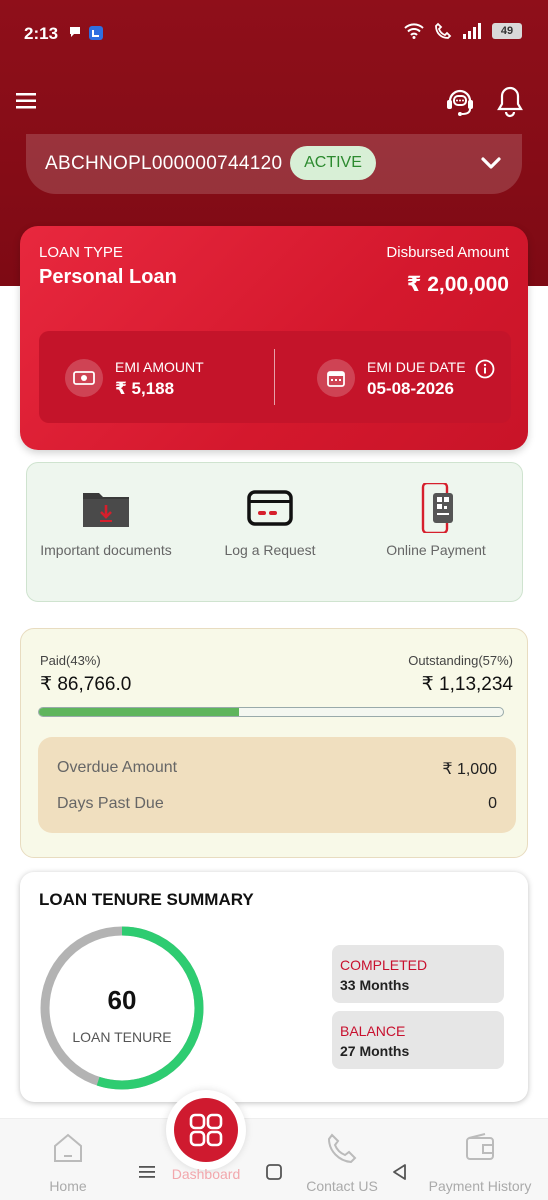  Describe the element at coordinates (410, 388) in the screenshot. I see `emi-due-date-value: 05-08-2026` at that location.